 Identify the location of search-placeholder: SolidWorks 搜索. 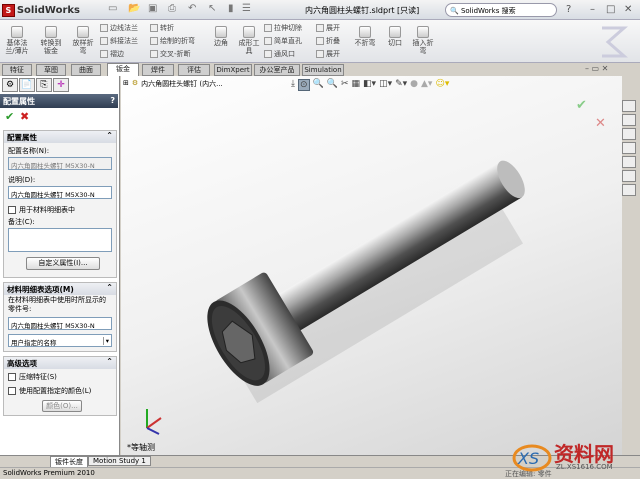
(488, 11).